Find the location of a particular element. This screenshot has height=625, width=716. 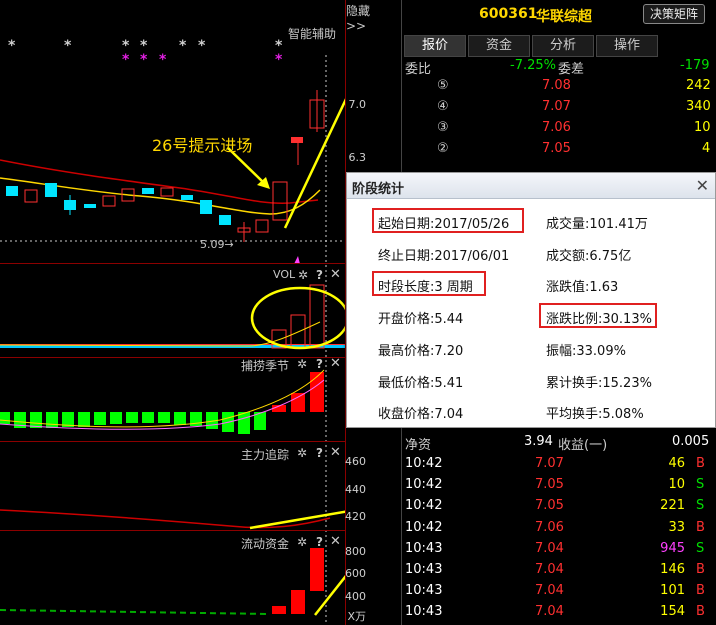

ask-volume: 4 is located at coordinates (706, 148).